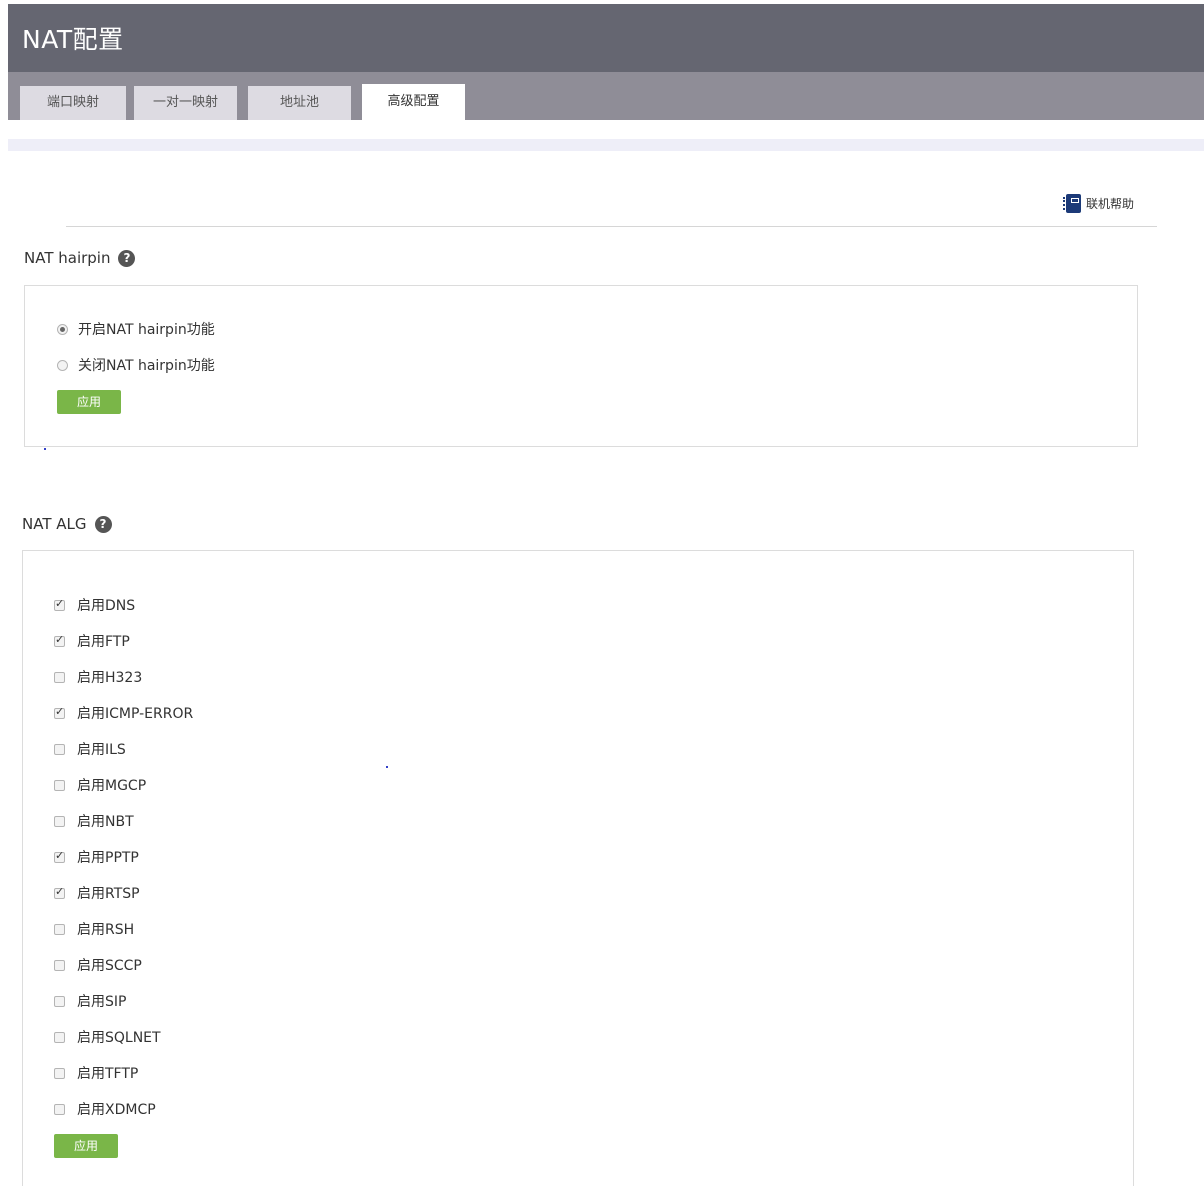 This screenshot has width=1204, height=1186. I want to click on section-divider, so click(611, 226).